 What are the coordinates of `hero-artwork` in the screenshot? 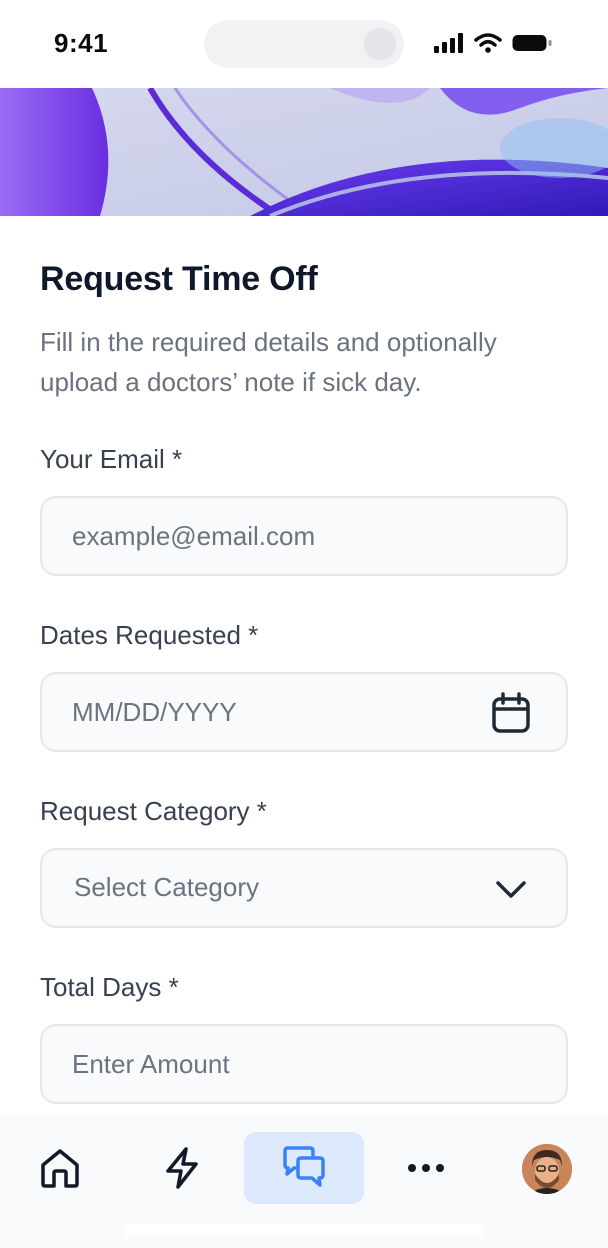 It's located at (304, 152).